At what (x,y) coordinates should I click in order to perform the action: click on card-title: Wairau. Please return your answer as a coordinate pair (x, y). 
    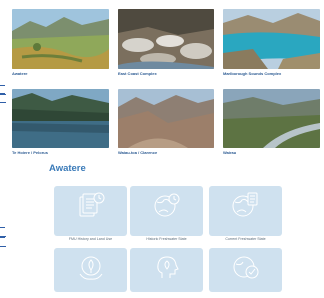
    Looking at the image, I should click on (230, 152).